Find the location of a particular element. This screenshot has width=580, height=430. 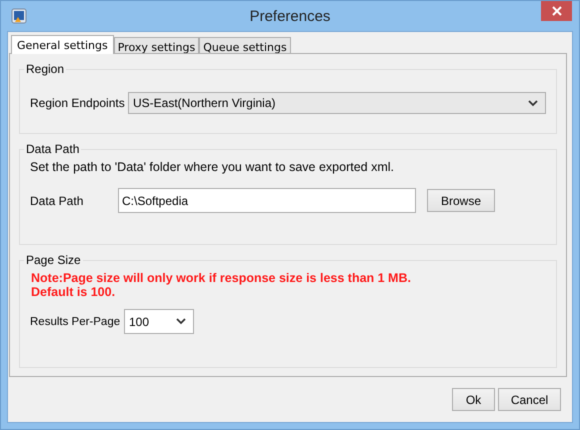

field-label: Data Path is located at coordinates (57, 201).